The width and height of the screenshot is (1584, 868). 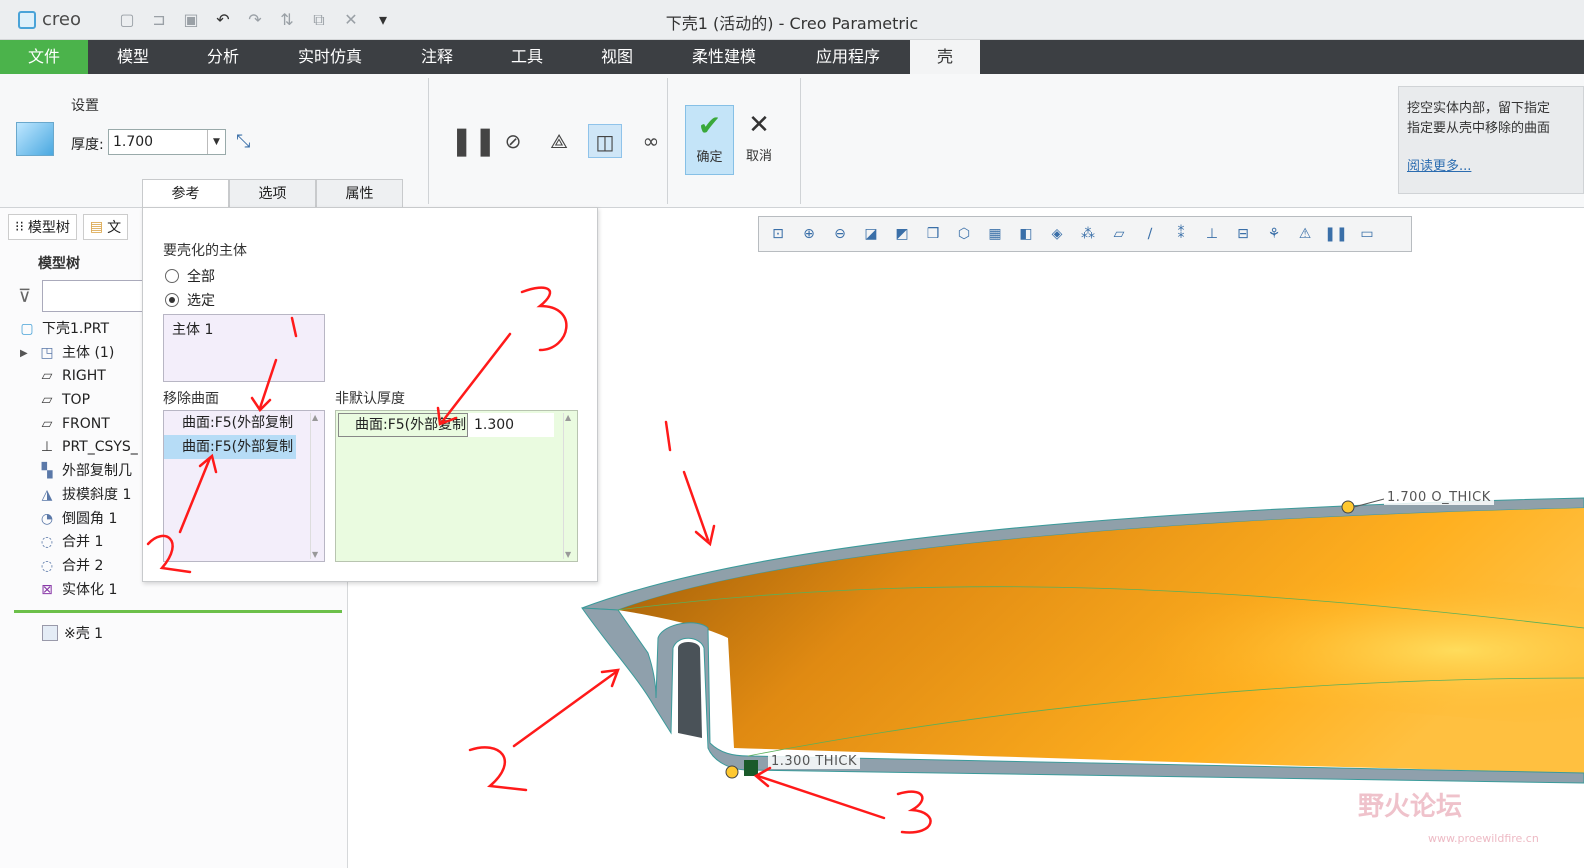 I want to click on axis-display-icon: ∕, so click(x=1150, y=234).